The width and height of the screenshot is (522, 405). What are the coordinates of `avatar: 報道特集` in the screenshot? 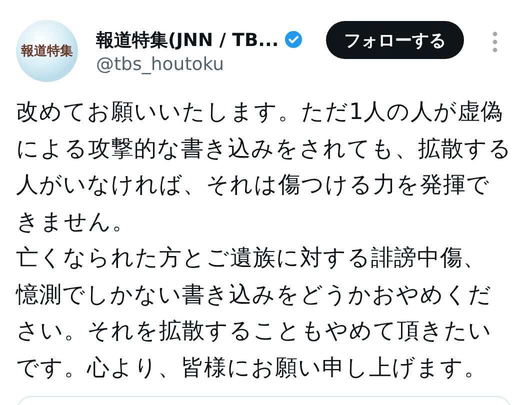 It's located at (47, 51).